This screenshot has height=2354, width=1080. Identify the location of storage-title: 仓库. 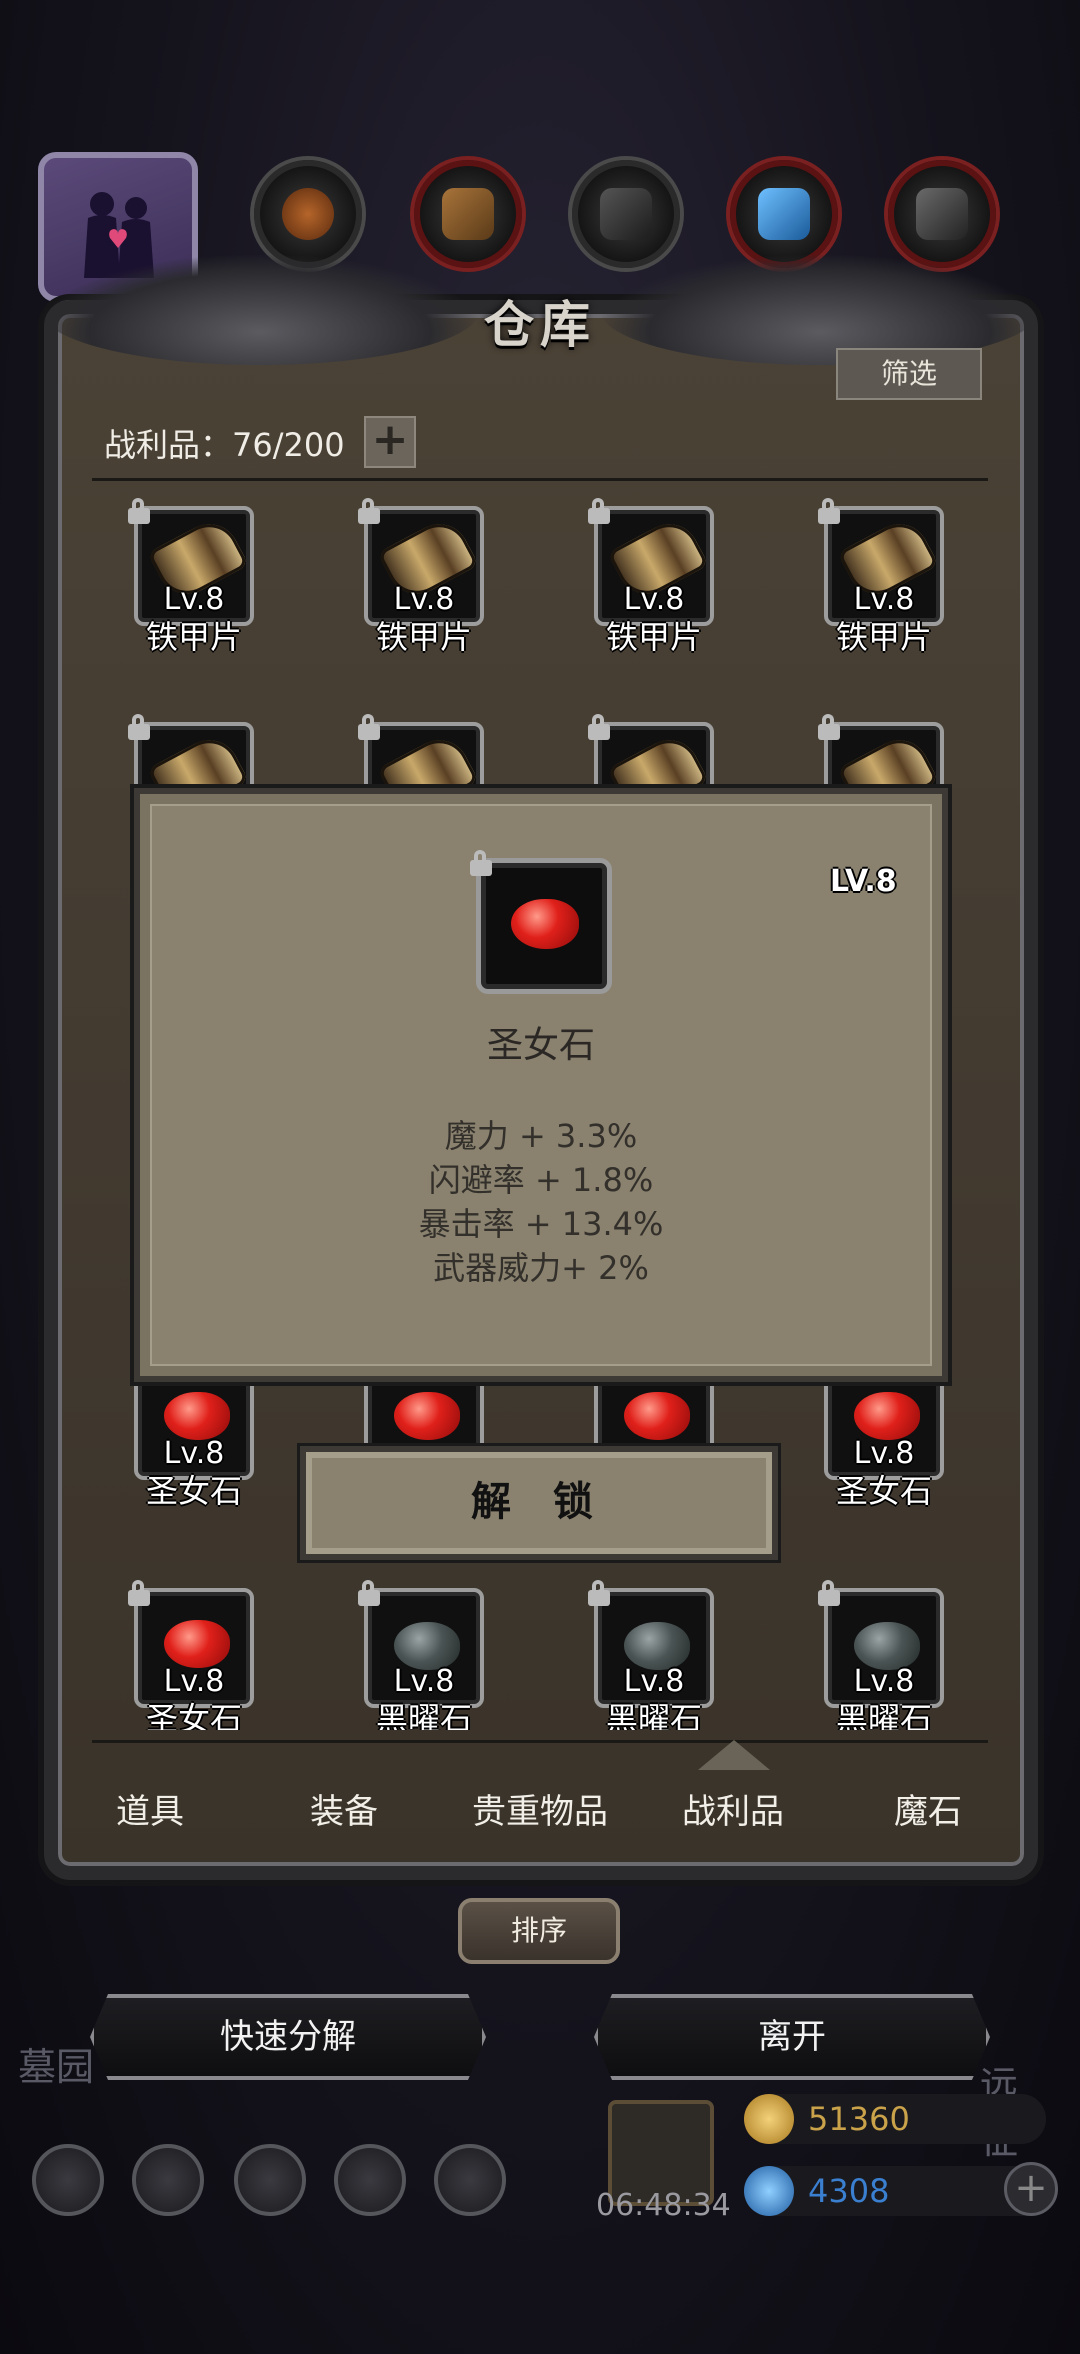
(540, 324).